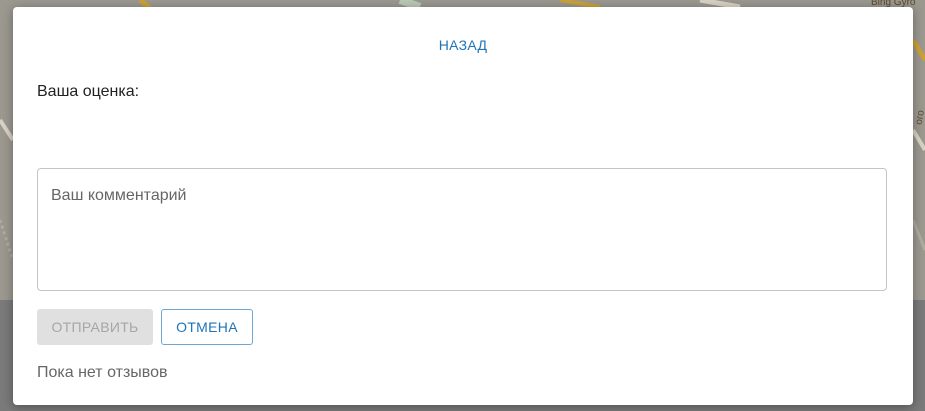 The width and height of the screenshot is (925, 411). Describe the element at coordinates (463, 45) in the screenshot. I see `back-link: НАЗАД` at that location.